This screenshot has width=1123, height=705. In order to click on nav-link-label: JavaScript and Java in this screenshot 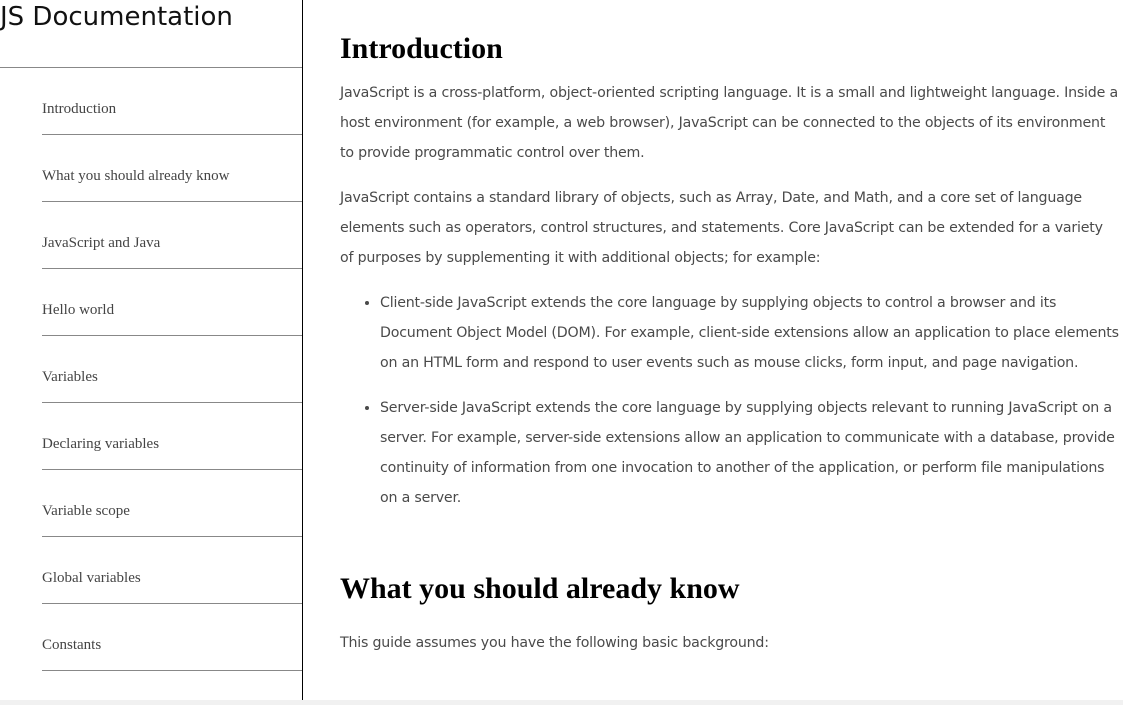, I will do `click(172, 226)`.